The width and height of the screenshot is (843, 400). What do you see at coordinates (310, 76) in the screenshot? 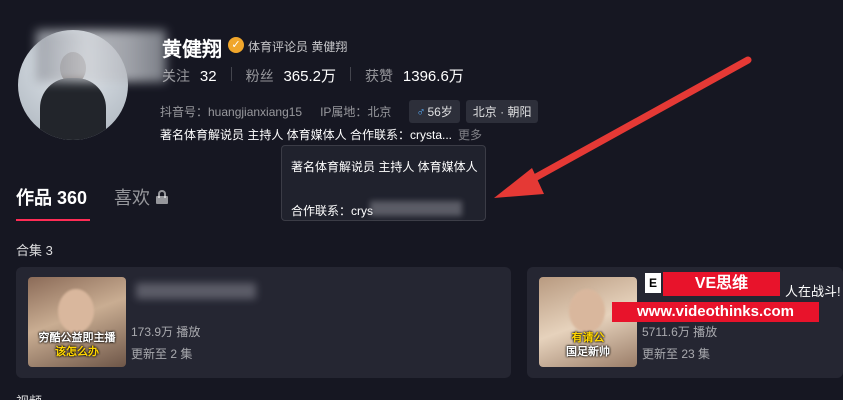
I see `stat-value: 365.2万` at bounding box center [310, 76].